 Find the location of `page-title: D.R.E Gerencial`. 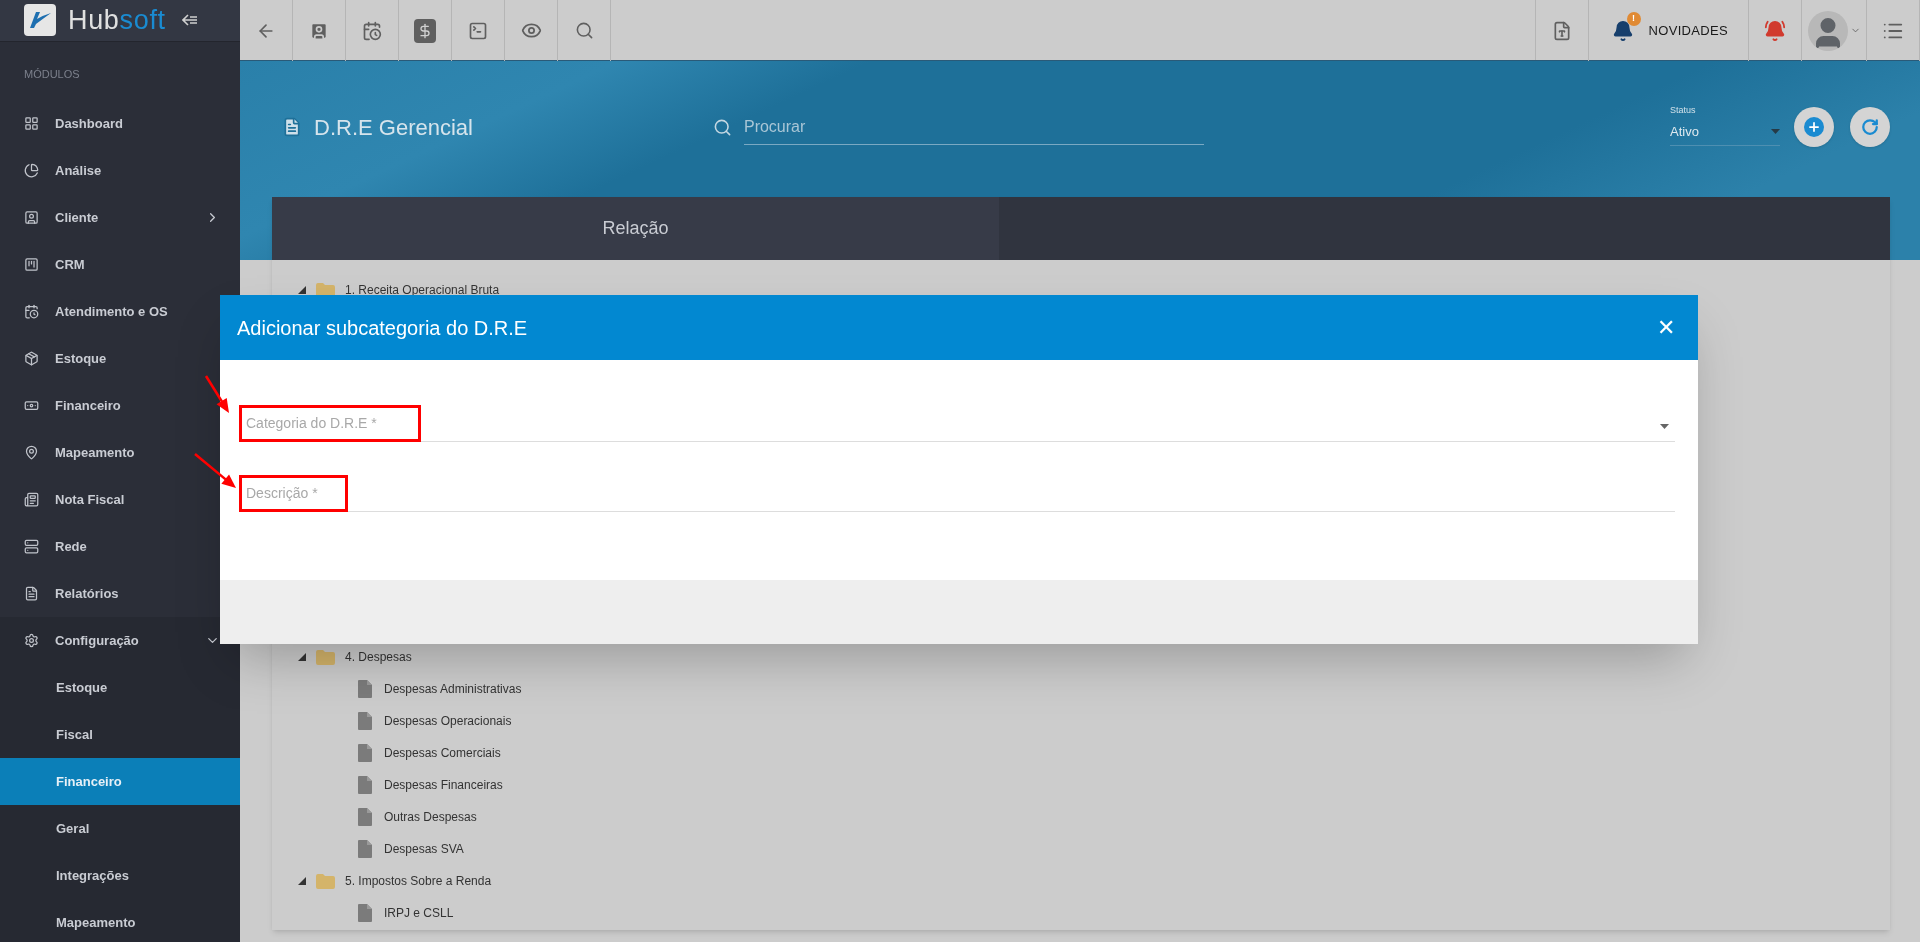

page-title: D.R.E Gerencial is located at coordinates (393, 127).